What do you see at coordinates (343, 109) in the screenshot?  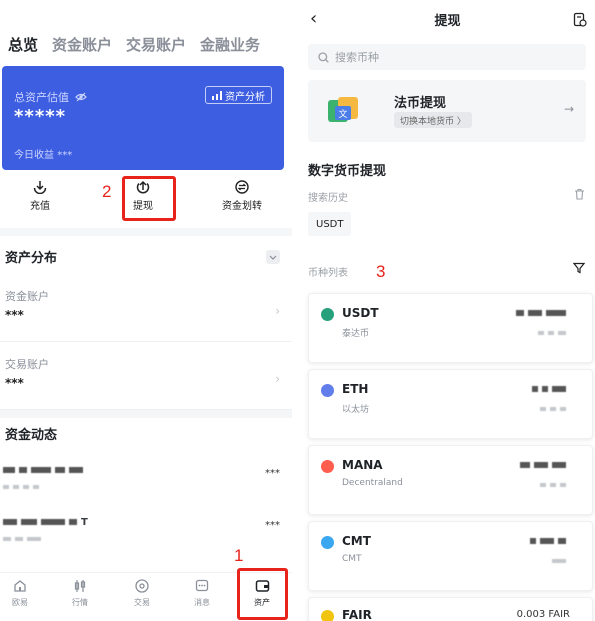 I see `fiat-currency-icon: 文` at bounding box center [343, 109].